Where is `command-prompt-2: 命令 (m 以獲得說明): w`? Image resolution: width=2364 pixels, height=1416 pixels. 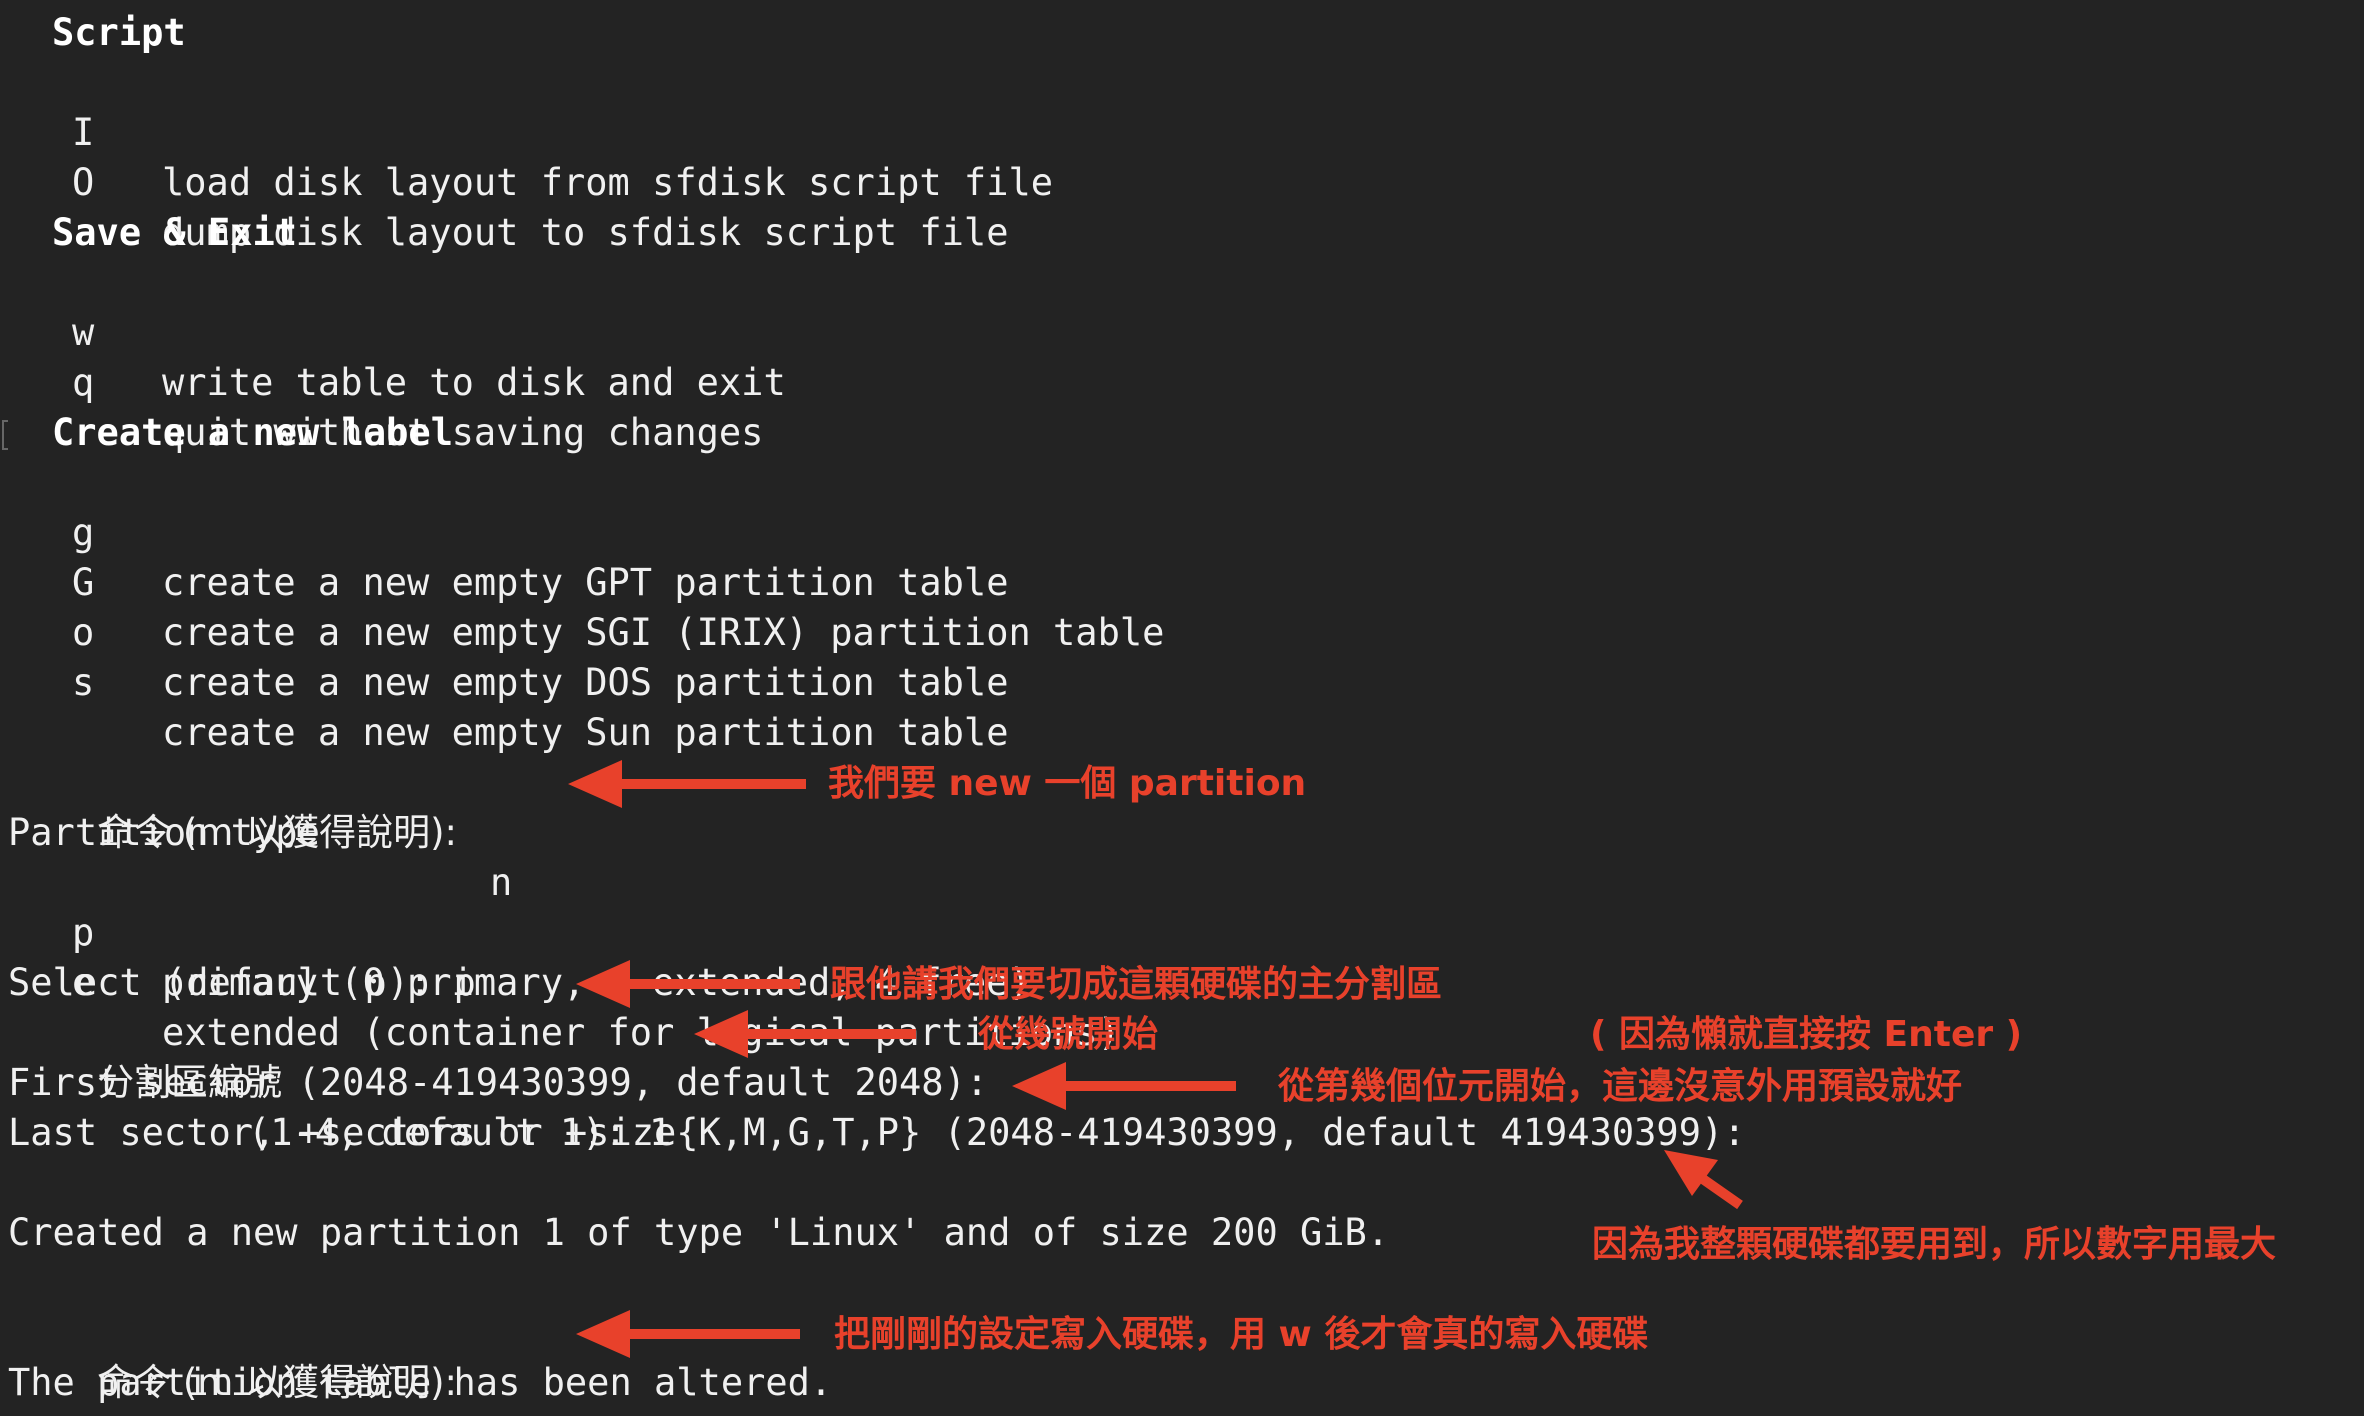
command-prompt-2: 命令 (m 以獲得說明): w is located at coordinates (260, 1362).